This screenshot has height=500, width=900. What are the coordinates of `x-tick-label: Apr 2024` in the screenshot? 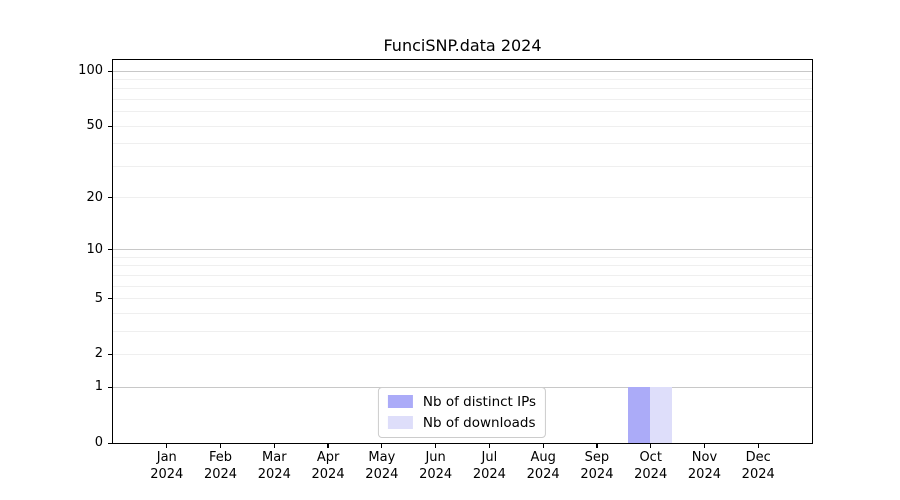 It's located at (328, 466).